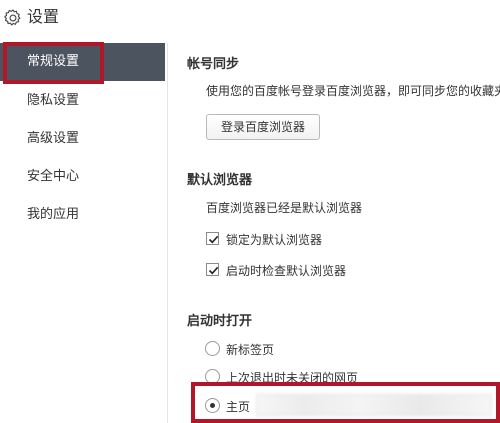  What do you see at coordinates (82, 101) in the screenshot?
I see `sidebar-item-privacy: 隐私设置` at bounding box center [82, 101].